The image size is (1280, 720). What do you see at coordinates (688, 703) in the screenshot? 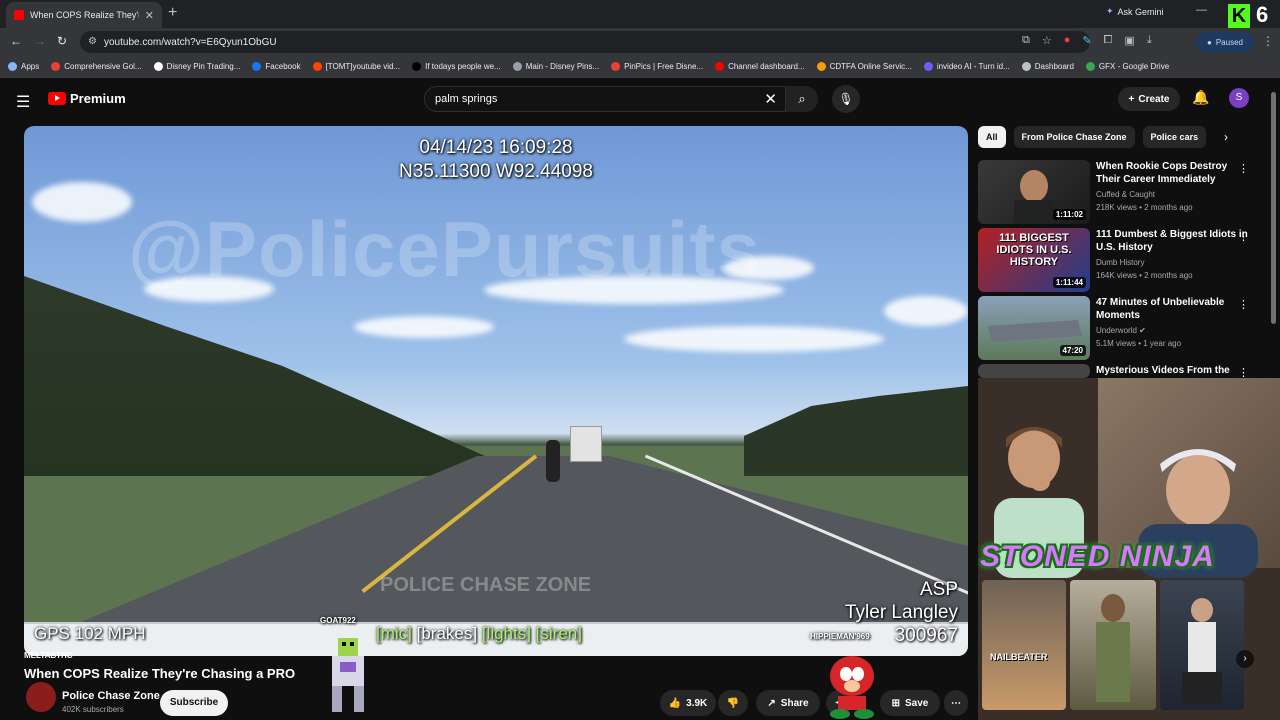
I see `like-button: 👍 3.9K` at bounding box center [688, 703].